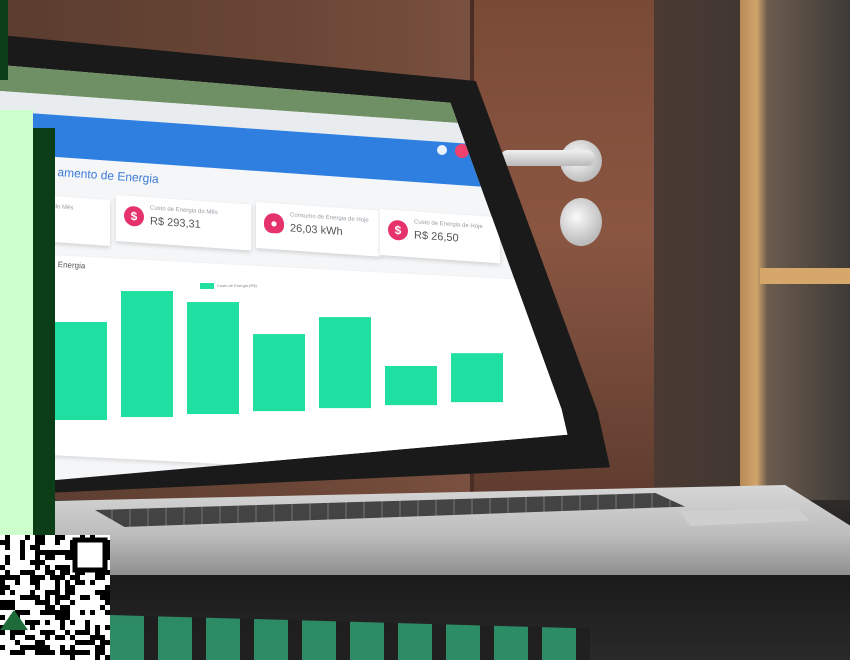 Image resolution: width=850 pixels, height=660 pixels. Describe the element at coordinates (805, 276) in the screenshot. I see `shelf` at that location.